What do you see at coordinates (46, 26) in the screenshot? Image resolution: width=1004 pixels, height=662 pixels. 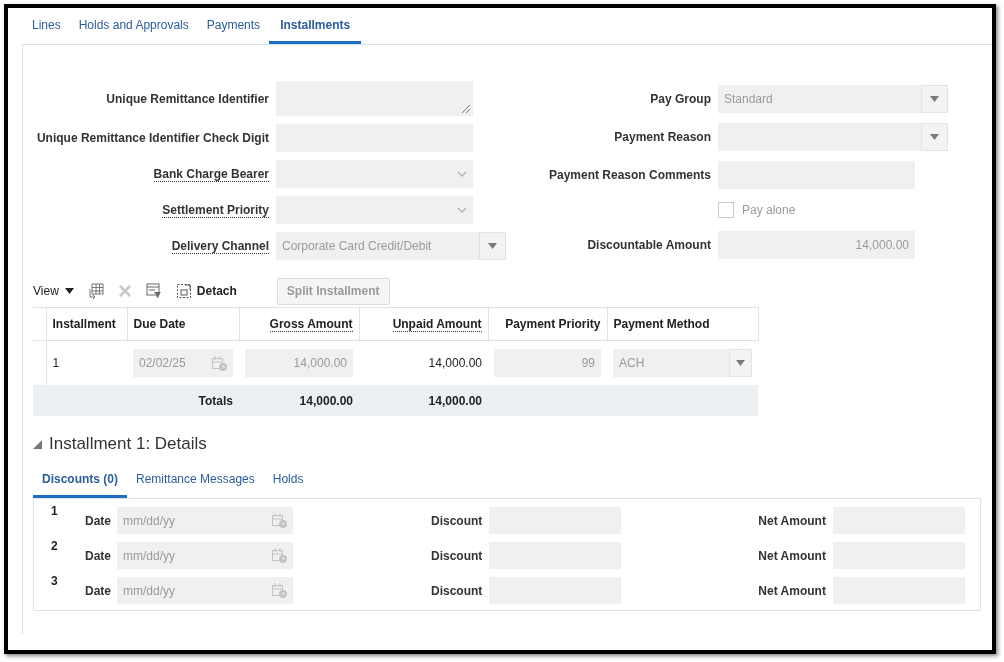 I see `tab: Lines` at bounding box center [46, 26].